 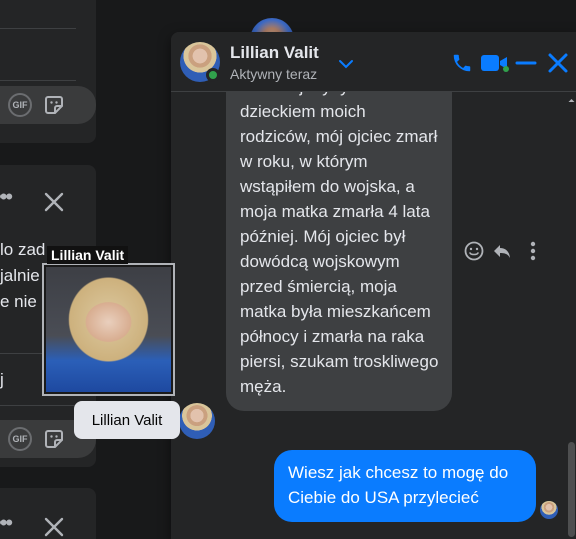 What do you see at coordinates (20, 275) in the screenshot?
I see `post-text-line: jalnie` at bounding box center [20, 275].